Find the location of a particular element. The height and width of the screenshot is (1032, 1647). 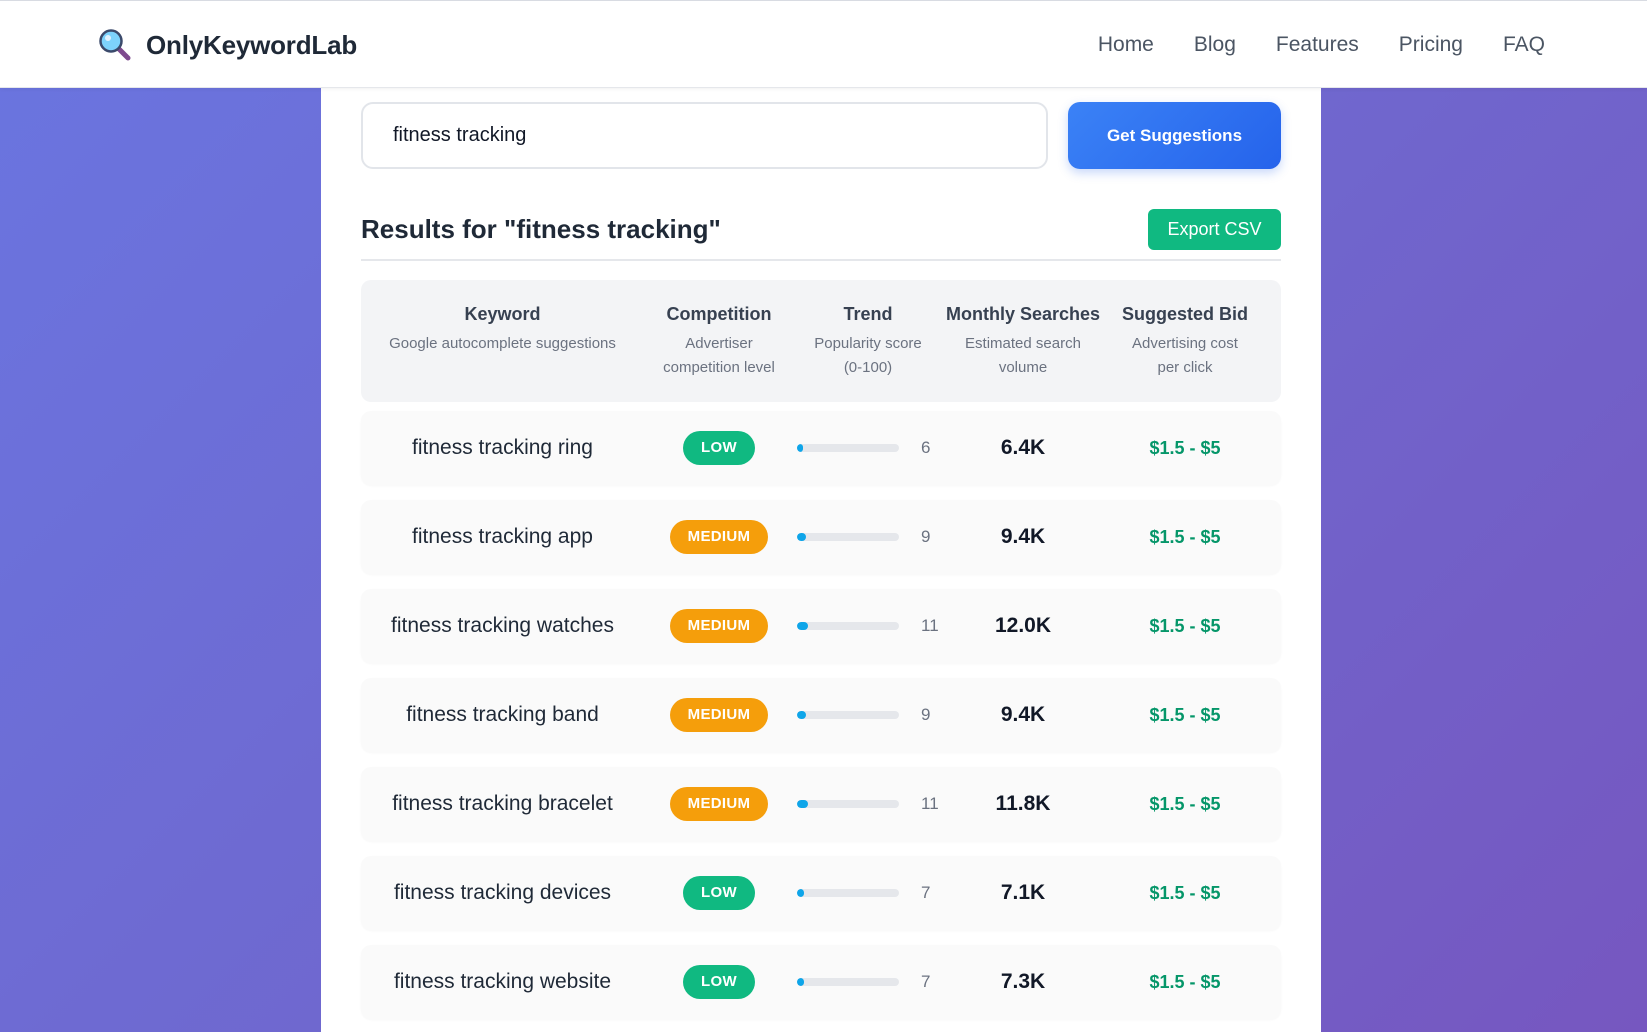

table-row: fitness tracking ring LOW 6 6.4K $1.5 - $5 is located at coordinates (821, 448).